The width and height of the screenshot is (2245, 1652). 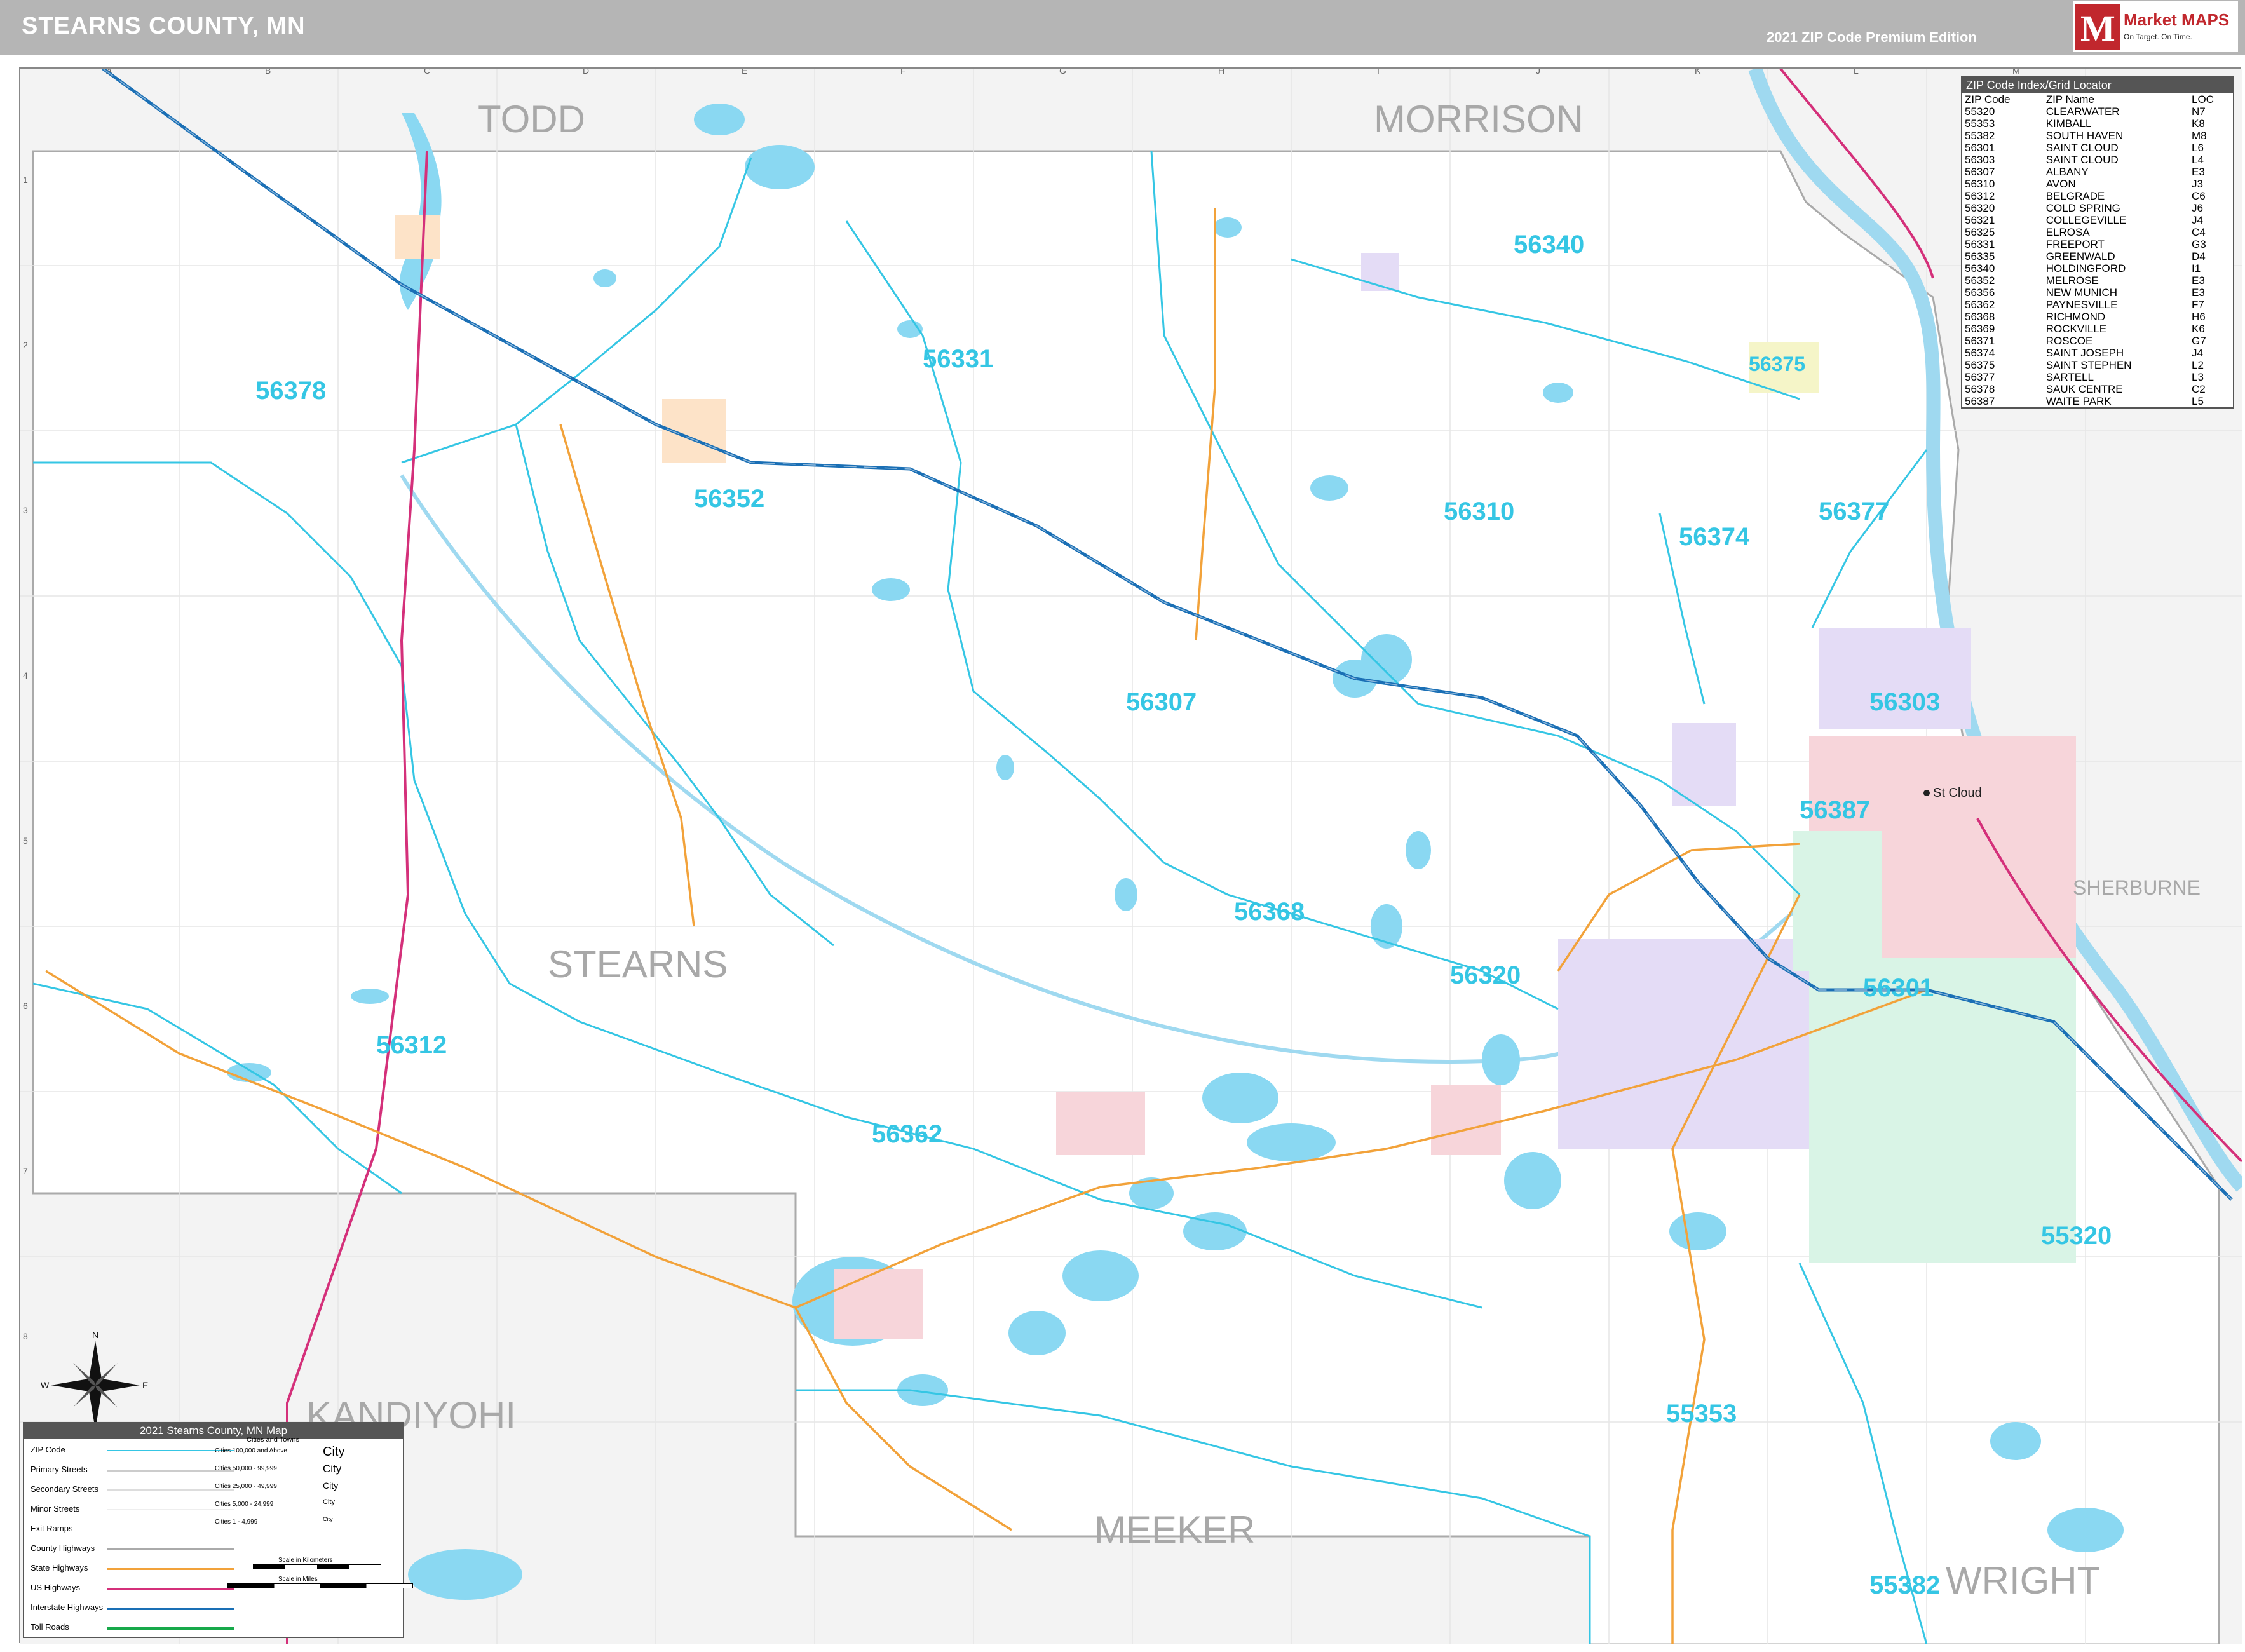 I want to click on zip-index-header-row: ZIP Code ZIP Name LOC, so click(x=2097, y=99).